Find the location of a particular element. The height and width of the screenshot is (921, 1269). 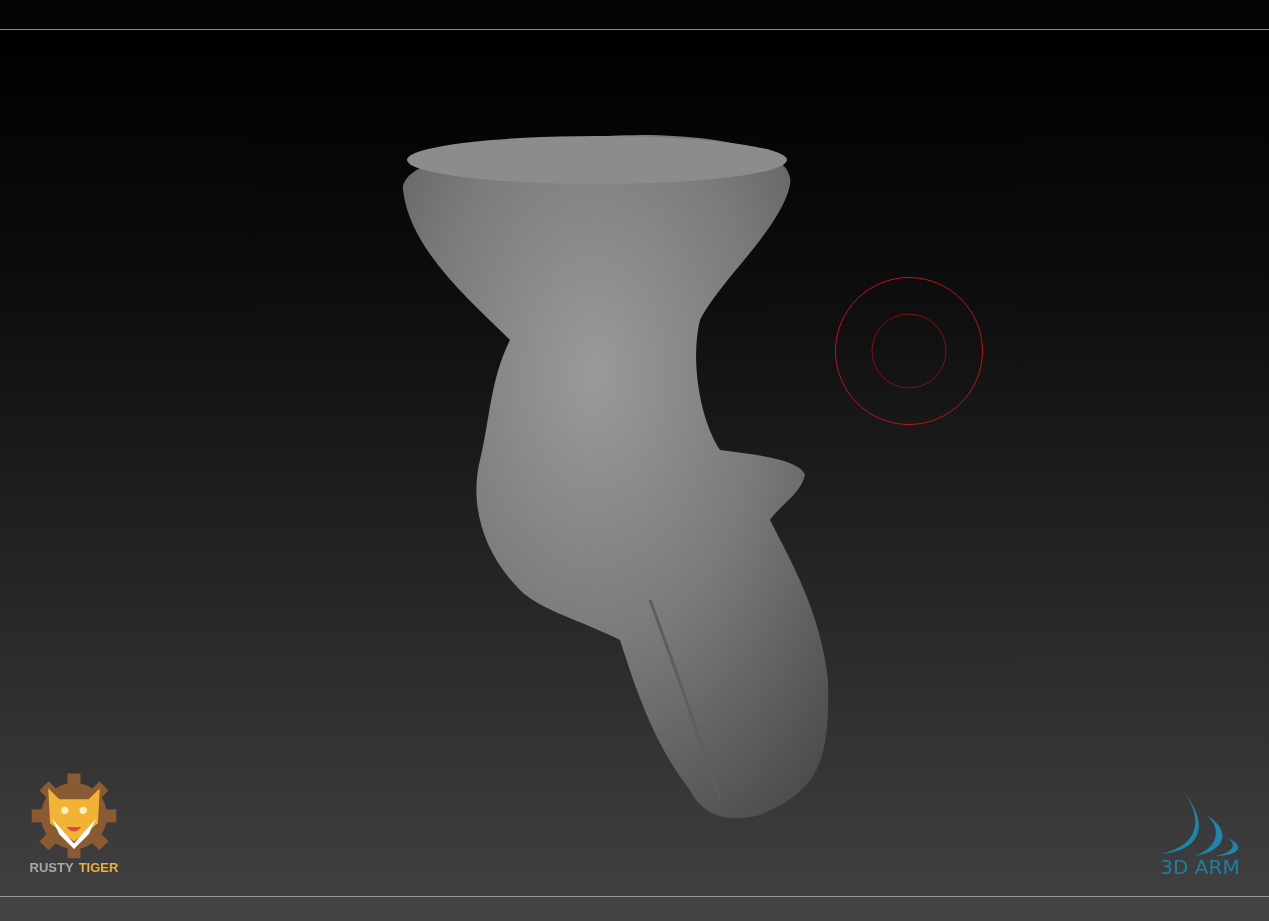

brand-name: 3D ARM is located at coordinates (1200, 867).